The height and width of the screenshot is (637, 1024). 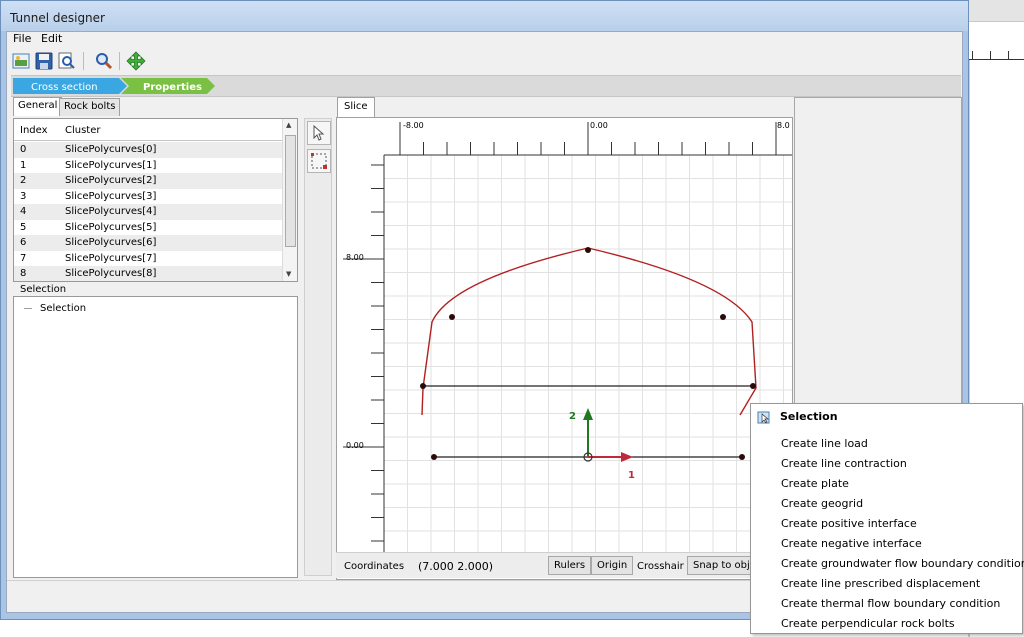 What do you see at coordinates (23, 273) in the screenshot?
I see `row-index: 8` at bounding box center [23, 273].